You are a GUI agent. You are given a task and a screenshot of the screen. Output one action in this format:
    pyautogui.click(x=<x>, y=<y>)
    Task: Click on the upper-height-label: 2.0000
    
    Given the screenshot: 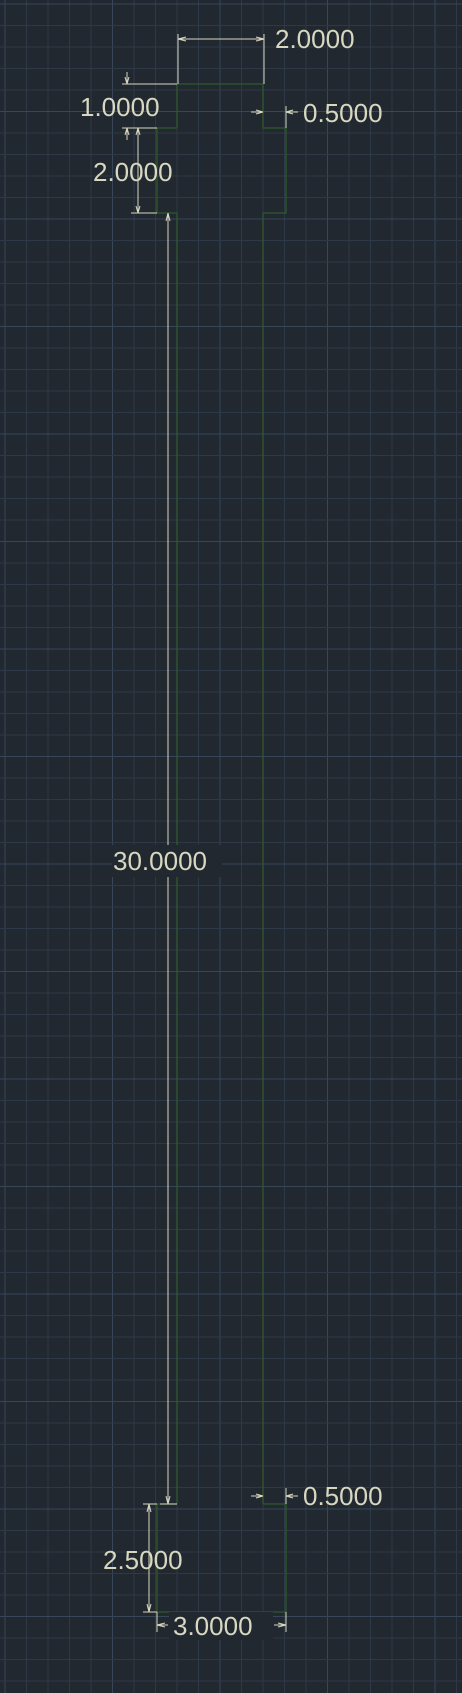 What is the action you would take?
    pyautogui.click(x=133, y=172)
    